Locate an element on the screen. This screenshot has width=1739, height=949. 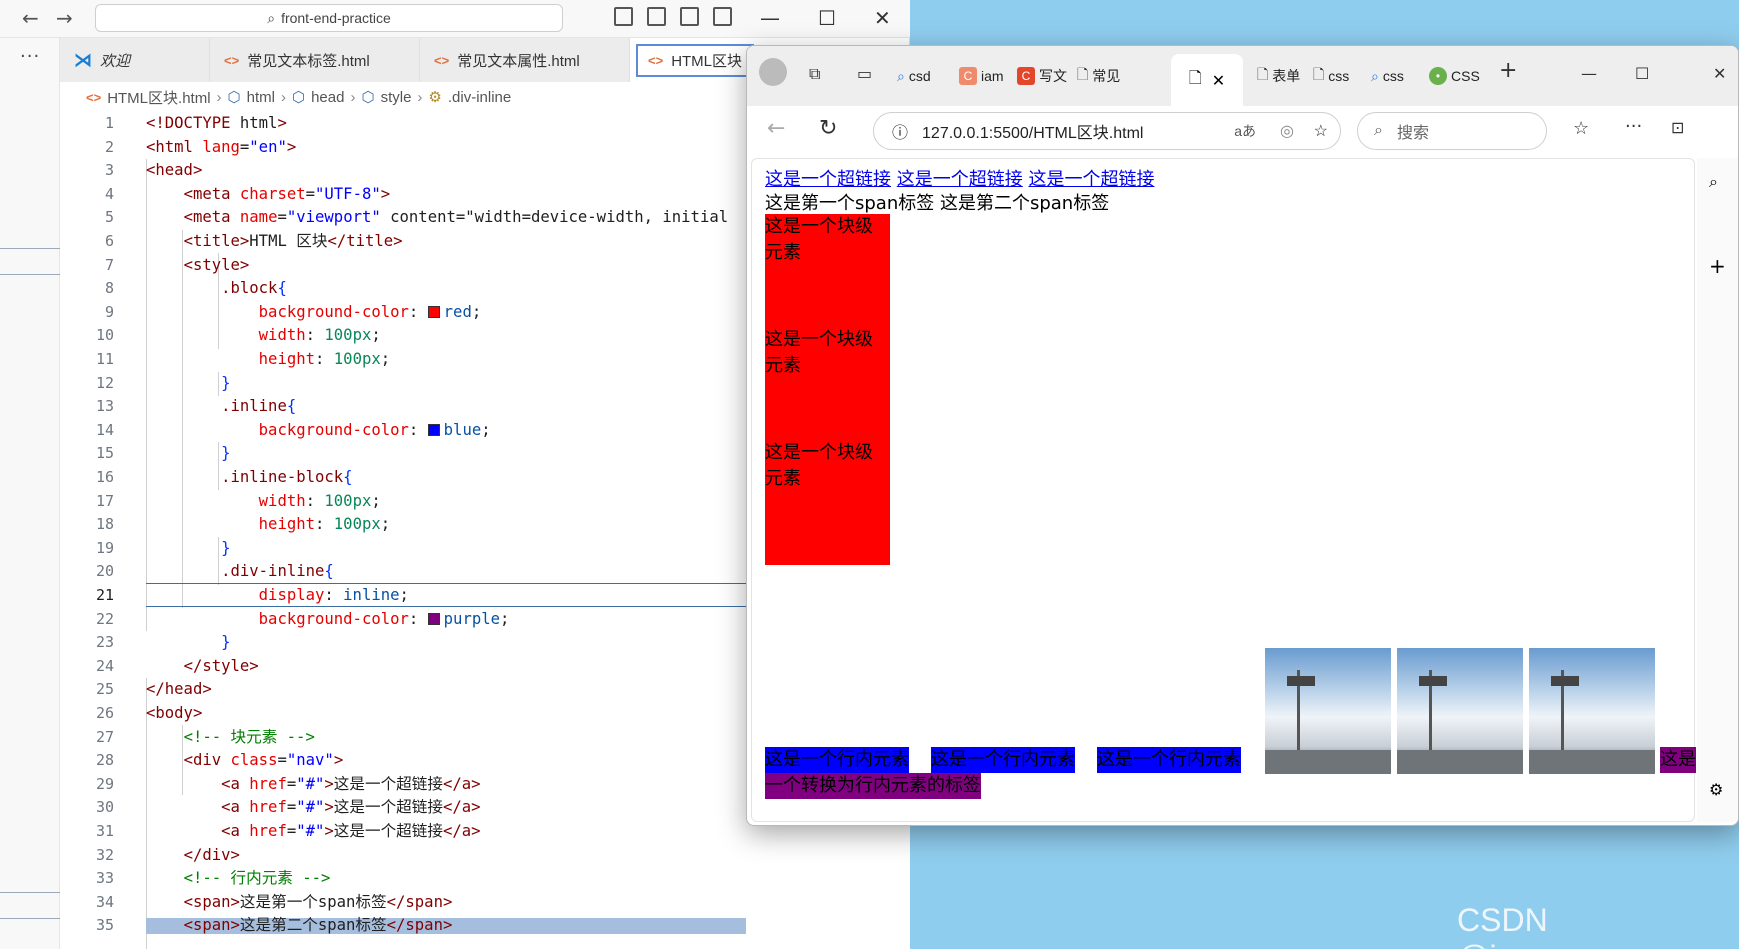
tab-text-tags: <> 常见文本标签.html is located at coordinates (315, 60).